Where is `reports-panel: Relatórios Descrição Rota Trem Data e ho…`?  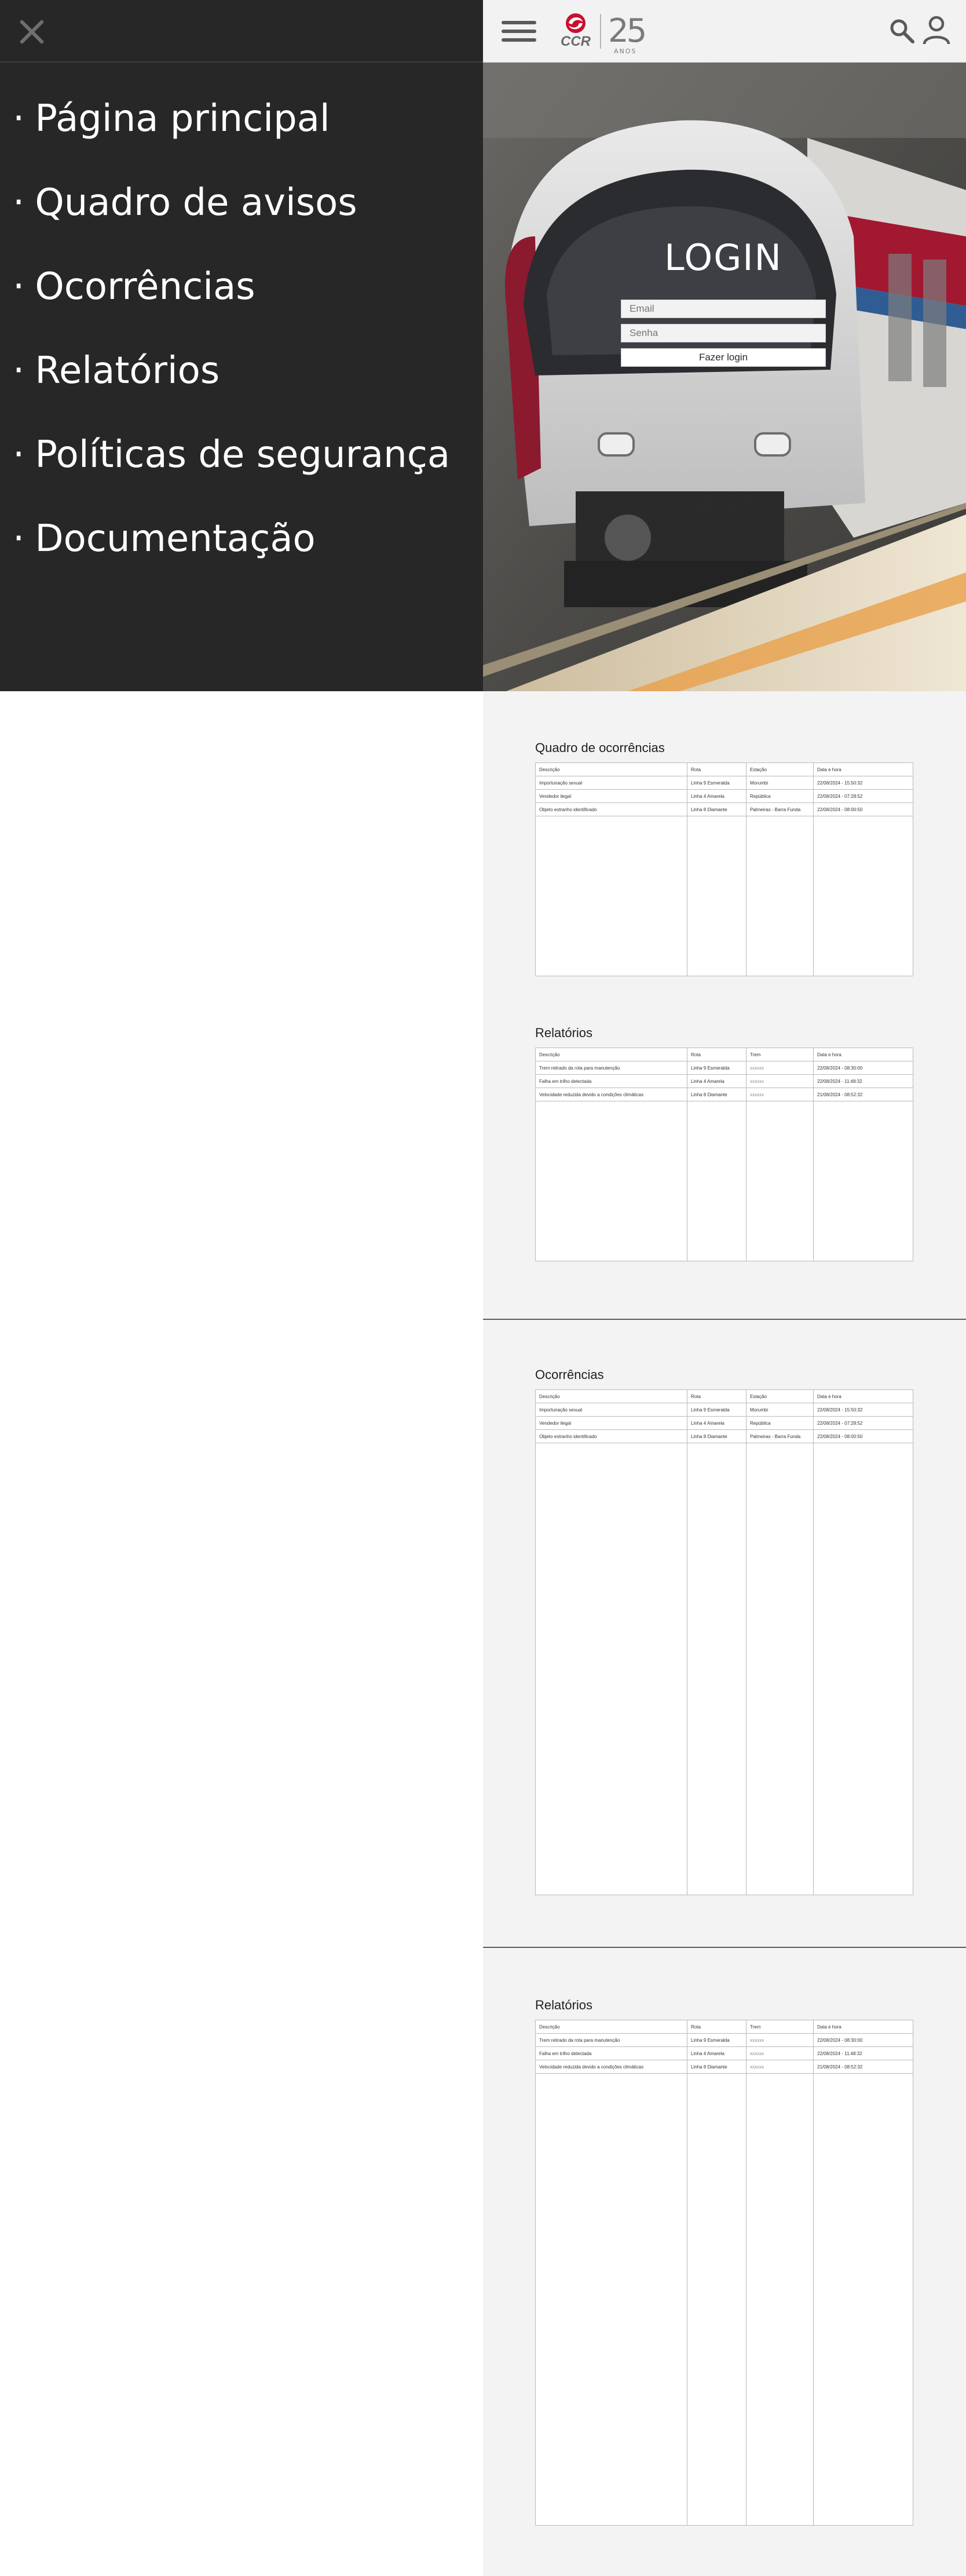
reports-panel: Relatórios Descrição Rota Trem Data e ho… is located at coordinates (724, 1143).